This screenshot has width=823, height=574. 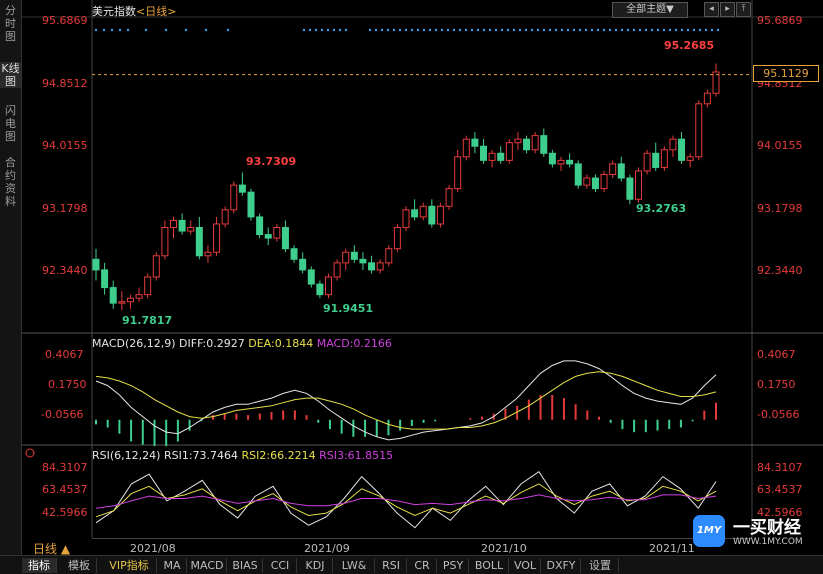 I want to click on tab-lw: LW&, so click(x=354, y=565).